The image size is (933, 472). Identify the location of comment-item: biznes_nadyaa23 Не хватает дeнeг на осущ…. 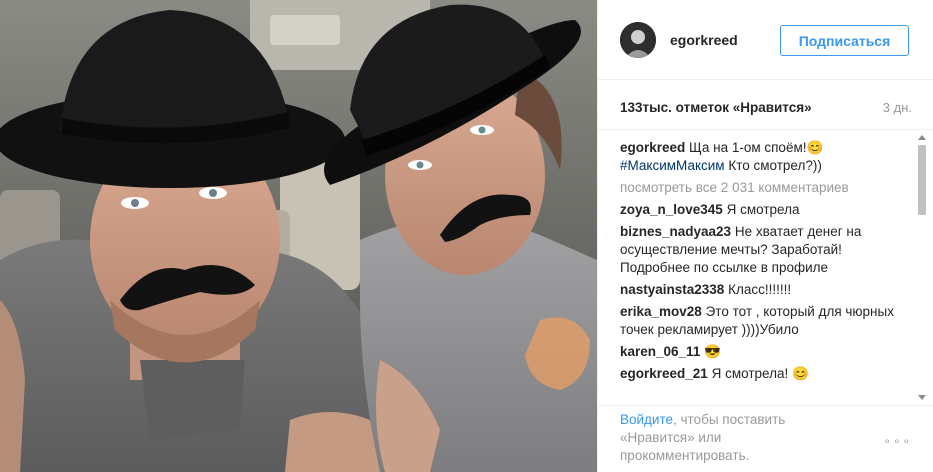
(760, 250).